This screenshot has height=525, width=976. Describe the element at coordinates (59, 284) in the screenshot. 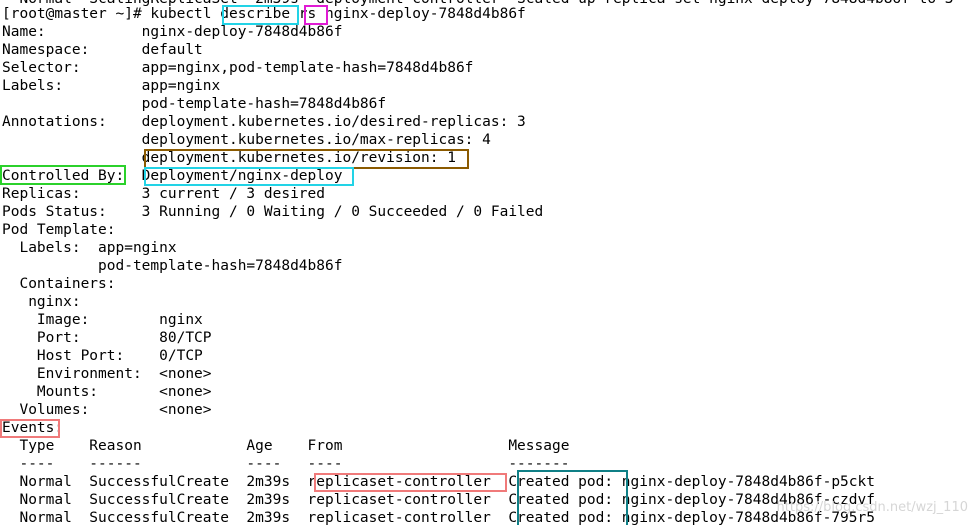

I see `terminal-line: Containers:` at that location.